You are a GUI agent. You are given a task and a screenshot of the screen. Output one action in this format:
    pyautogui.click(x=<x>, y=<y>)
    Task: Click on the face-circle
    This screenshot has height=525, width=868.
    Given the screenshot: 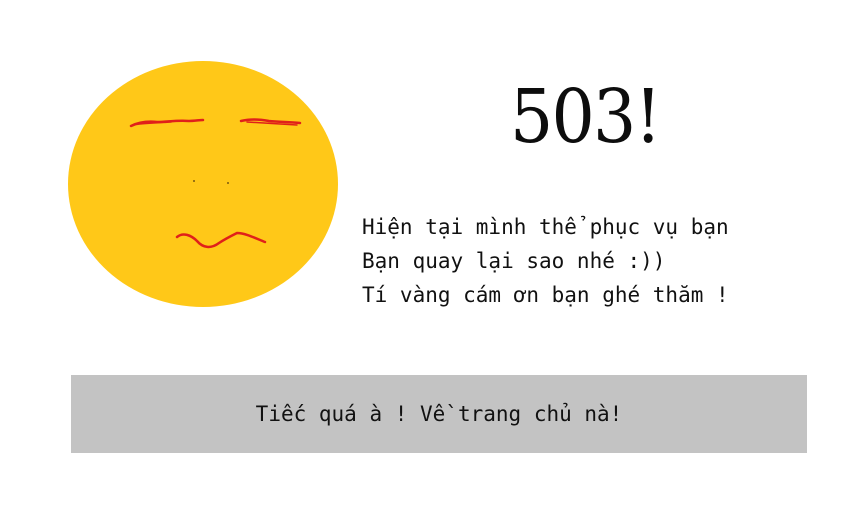 What is the action you would take?
    pyautogui.click(x=203, y=184)
    